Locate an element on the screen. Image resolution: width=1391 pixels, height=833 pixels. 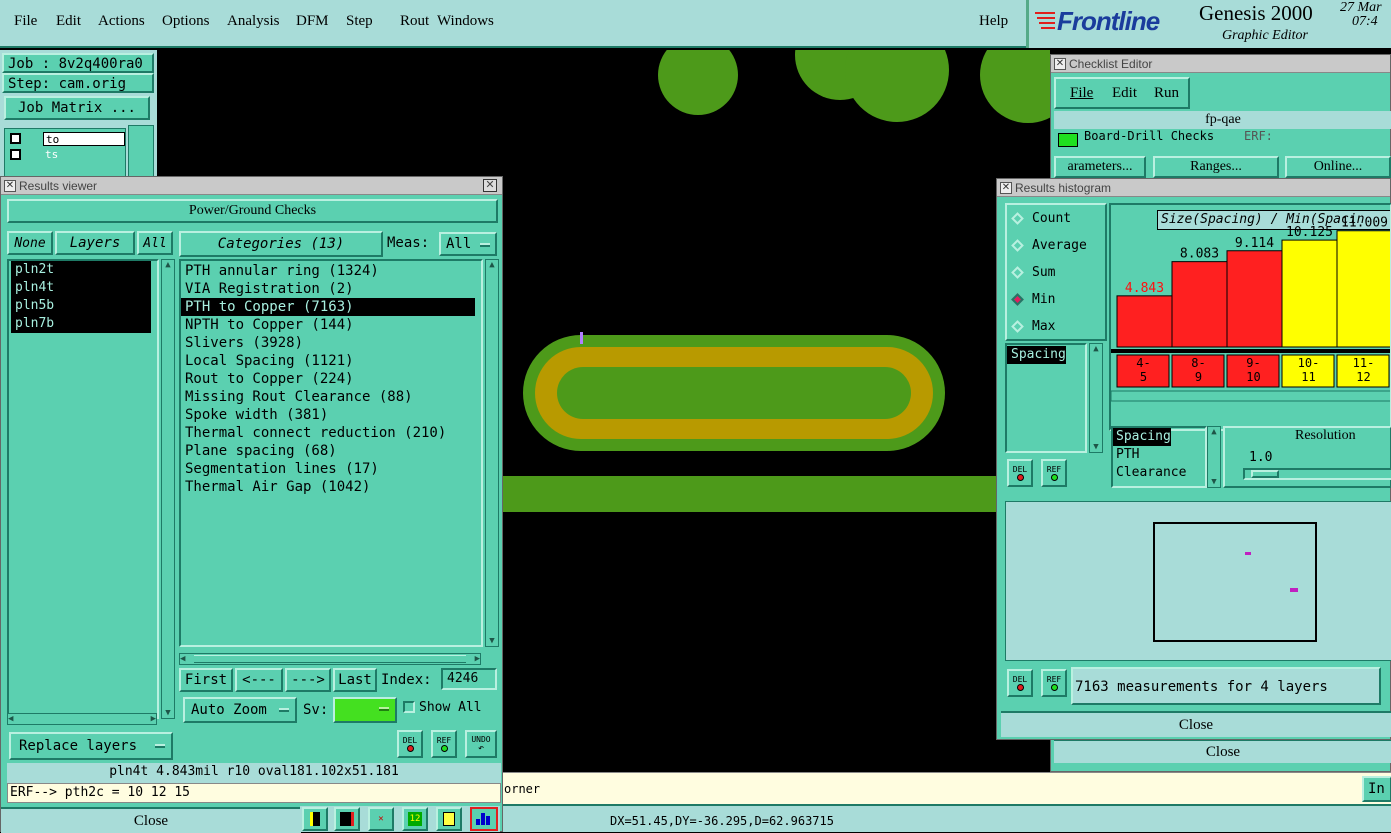
menu-item-rout: Rout is located at coordinates (414, 21).